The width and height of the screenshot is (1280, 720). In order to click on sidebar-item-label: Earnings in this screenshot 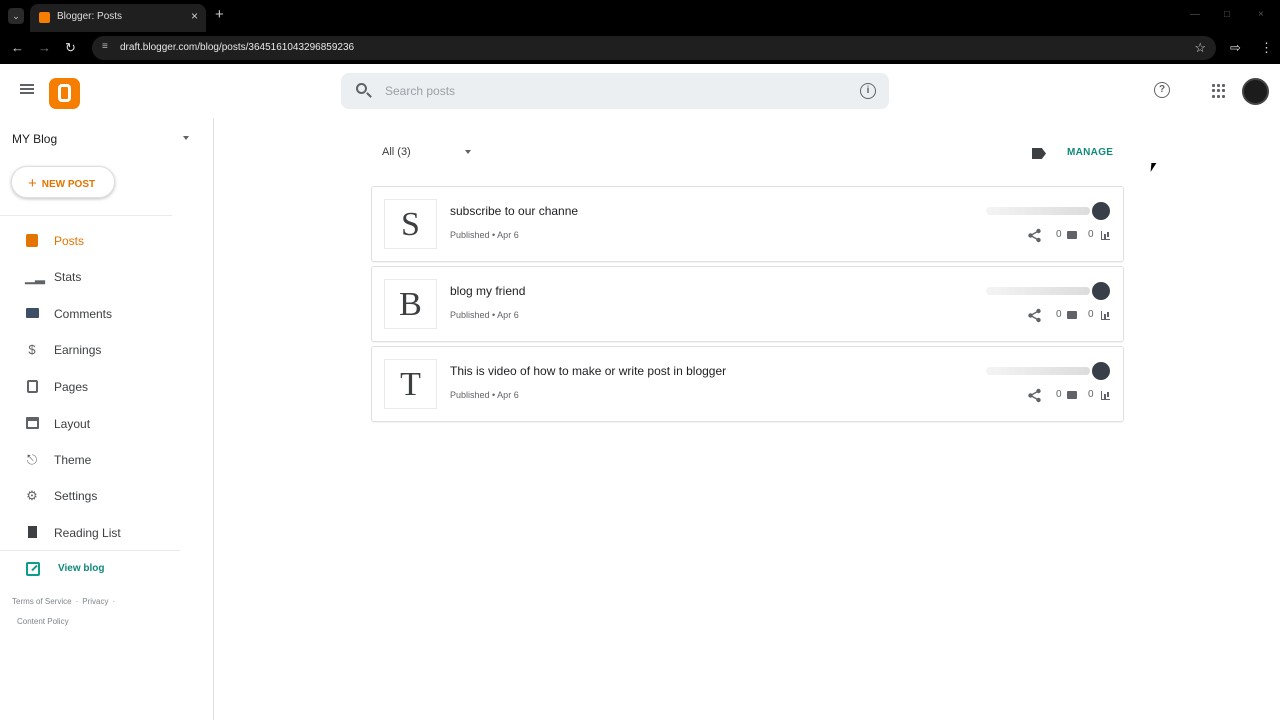, I will do `click(78, 350)`.